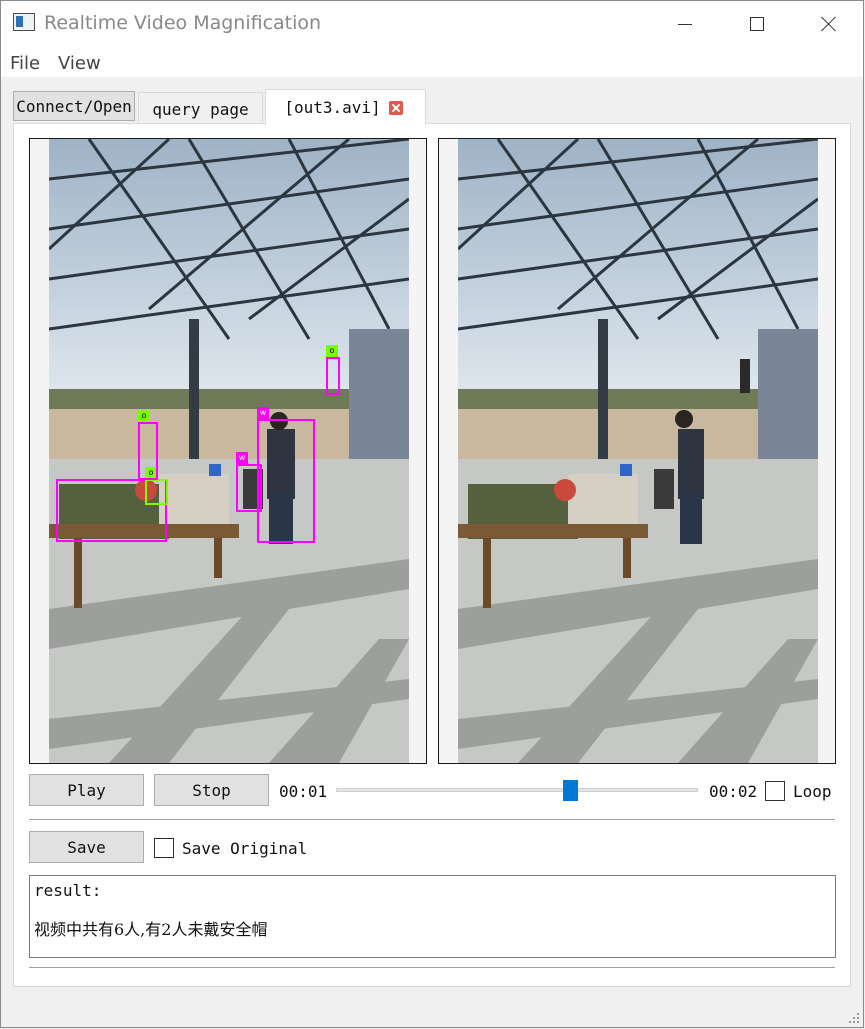 Image resolution: width=865 pixels, height=1029 pixels. What do you see at coordinates (68, 890) in the screenshot?
I see `result-heading: result:` at bounding box center [68, 890].